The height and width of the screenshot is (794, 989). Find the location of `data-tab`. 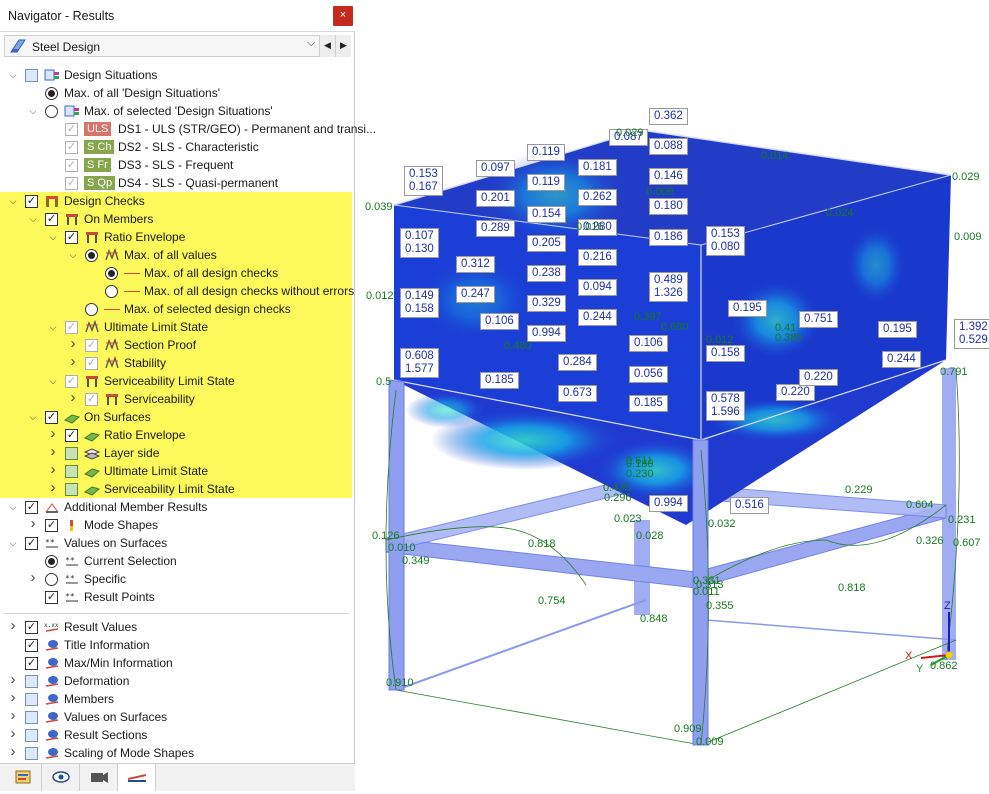

data-tab is located at coordinates (23, 777).